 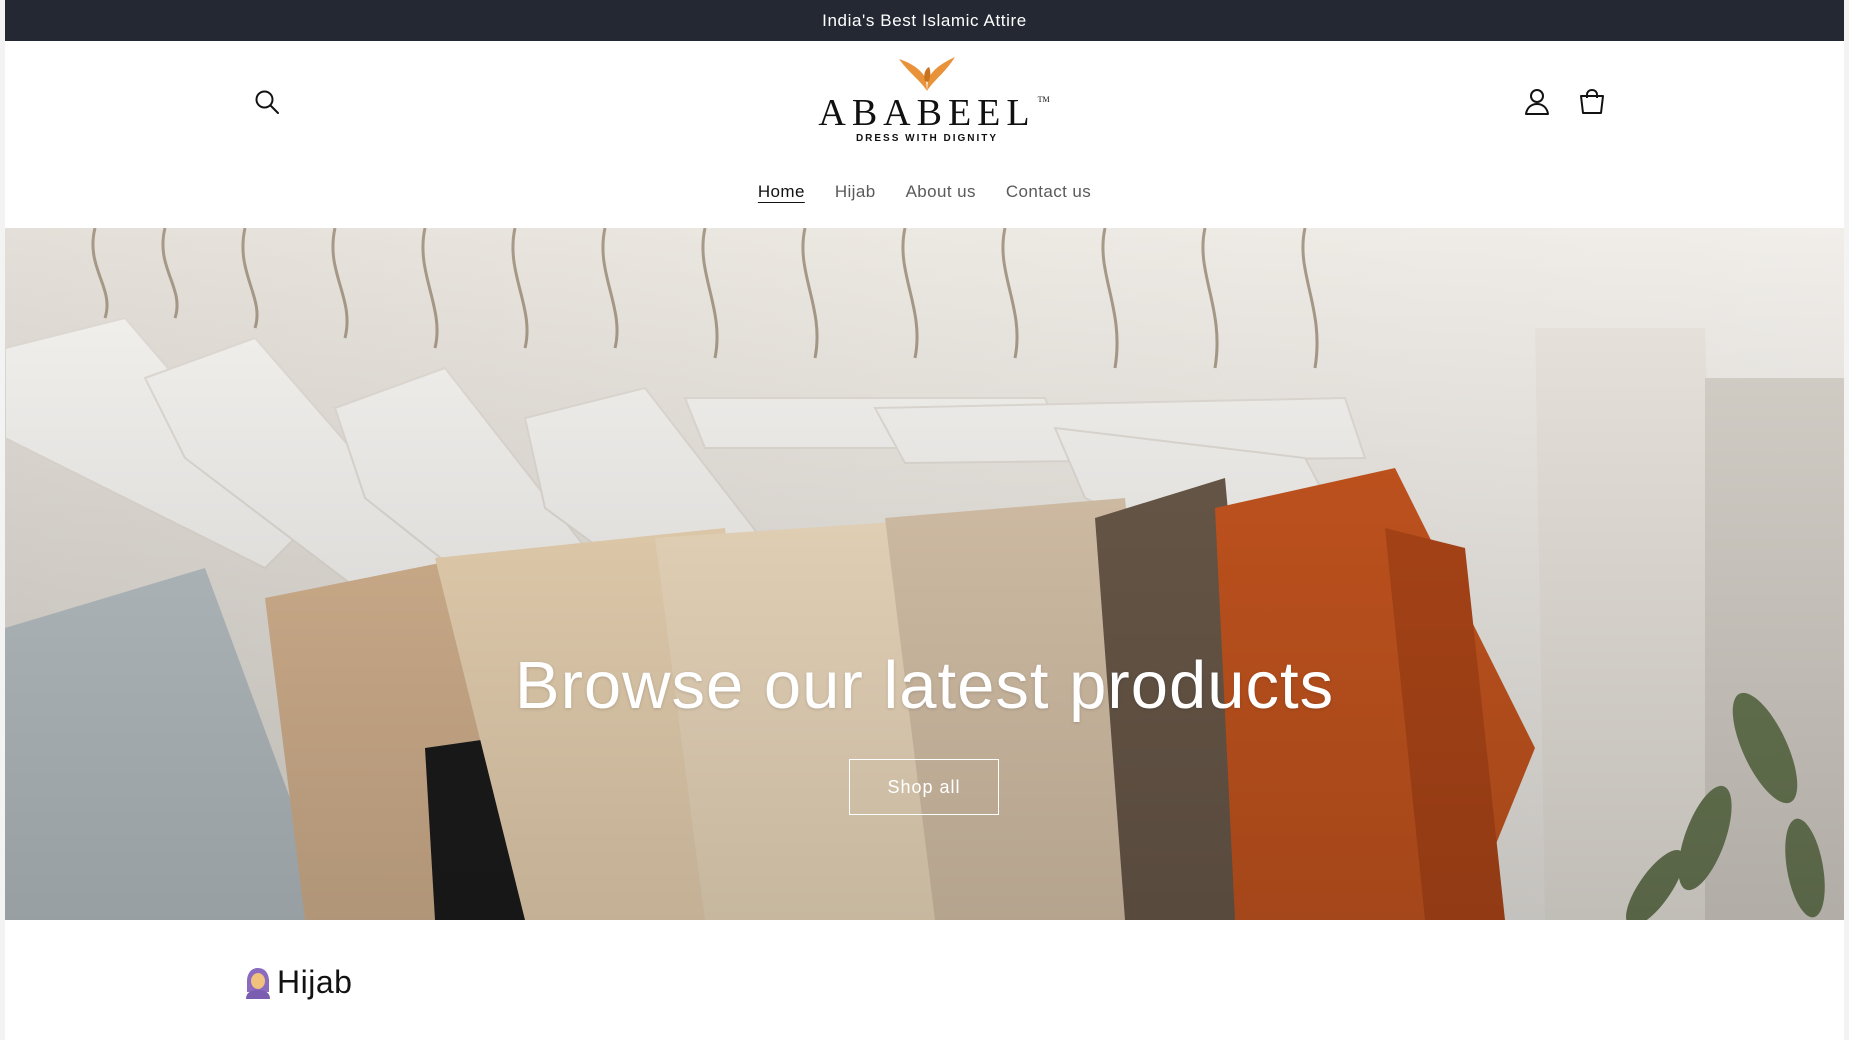 What do you see at coordinates (855, 192) in the screenshot?
I see `nav-hijab-link: Hijab` at bounding box center [855, 192].